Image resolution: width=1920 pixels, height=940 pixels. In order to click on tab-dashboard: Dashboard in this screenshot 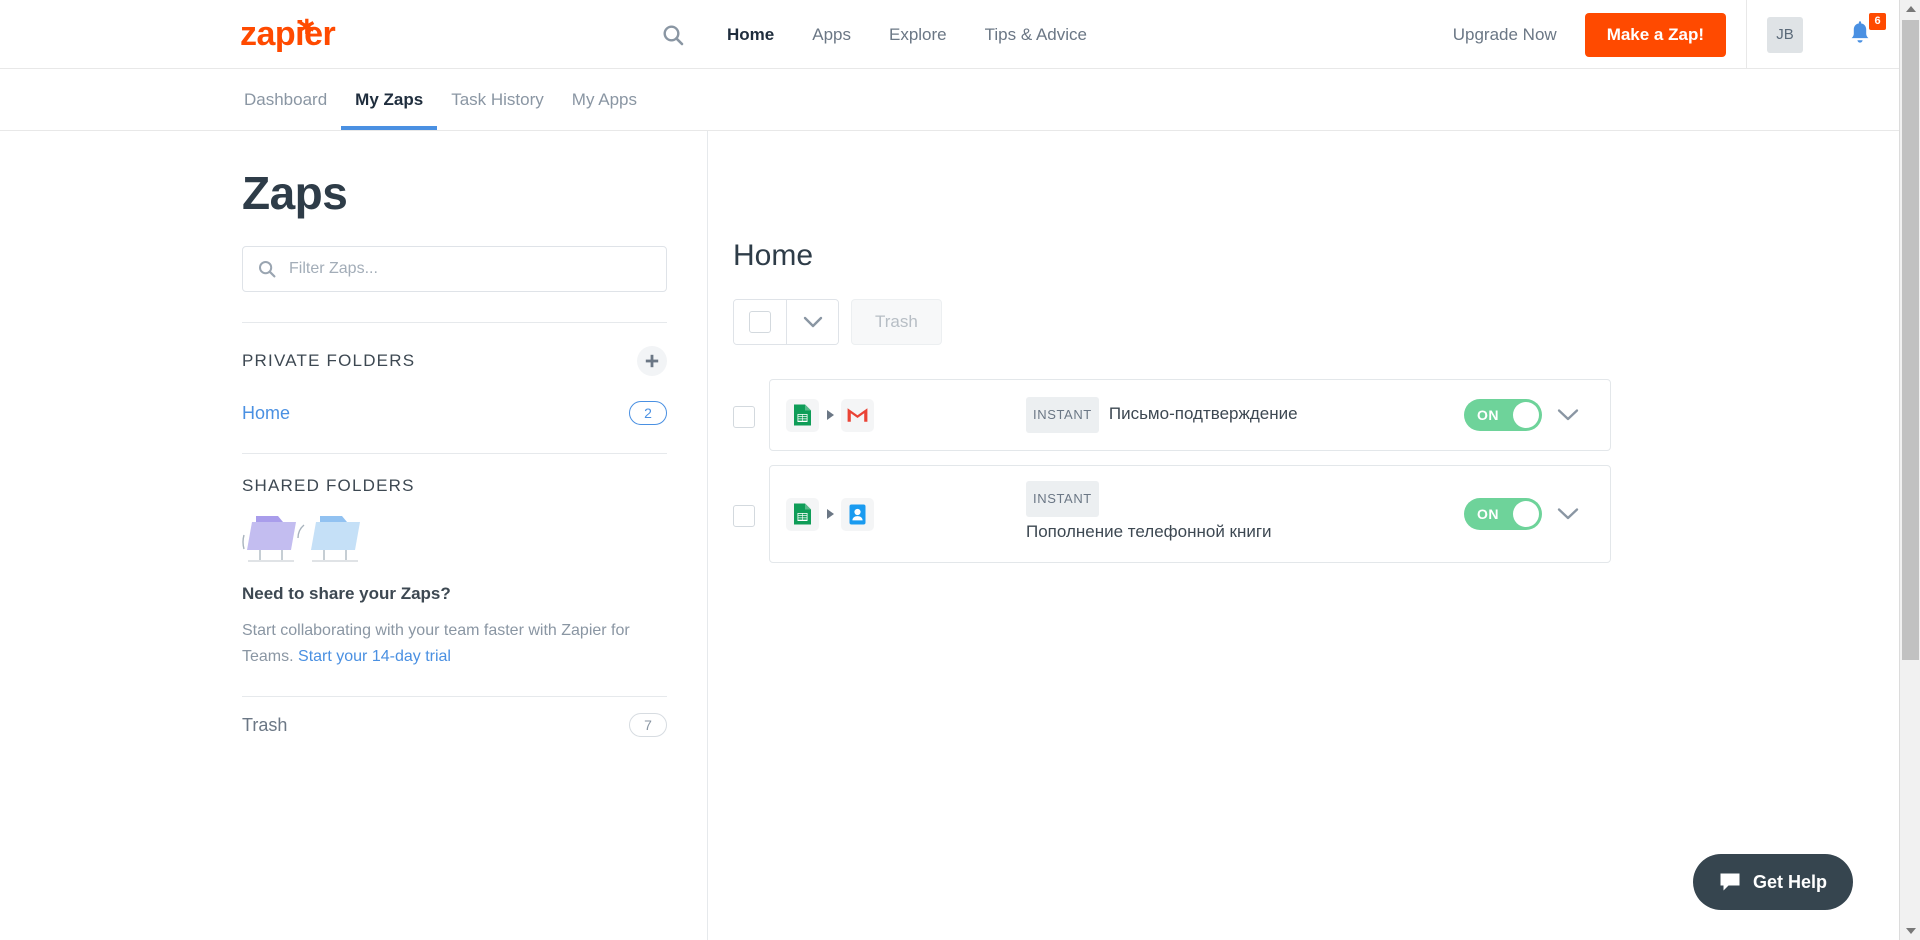, I will do `click(290, 110)`.